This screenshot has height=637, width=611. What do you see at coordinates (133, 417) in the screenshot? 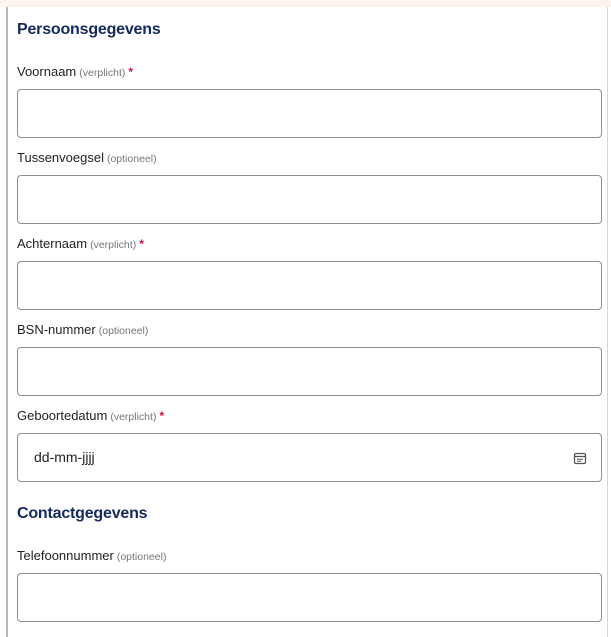
I see `geboortedatum-hint: (verplicht)` at bounding box center [133, 417].